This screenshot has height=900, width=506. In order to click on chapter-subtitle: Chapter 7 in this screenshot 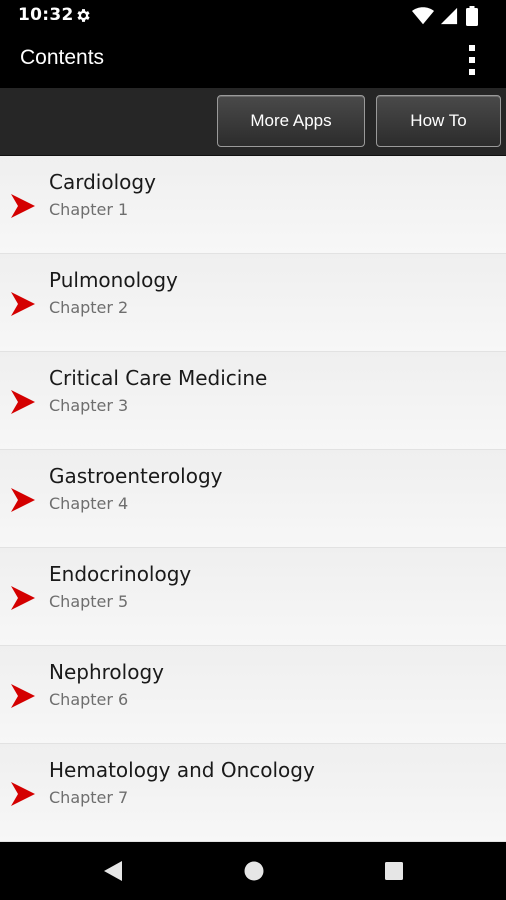, I will do `click(89, 797)`.